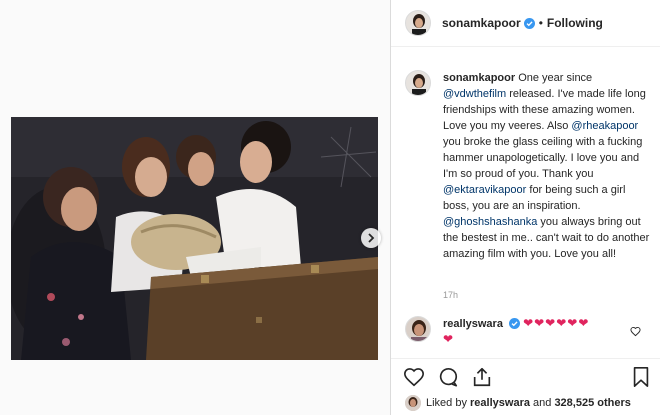 The width and height of the screenshot is (660, 415). Describe the element at coordinates (479, 78) in the screenshot. I see `caption-username: sonamkapoor` at that location.